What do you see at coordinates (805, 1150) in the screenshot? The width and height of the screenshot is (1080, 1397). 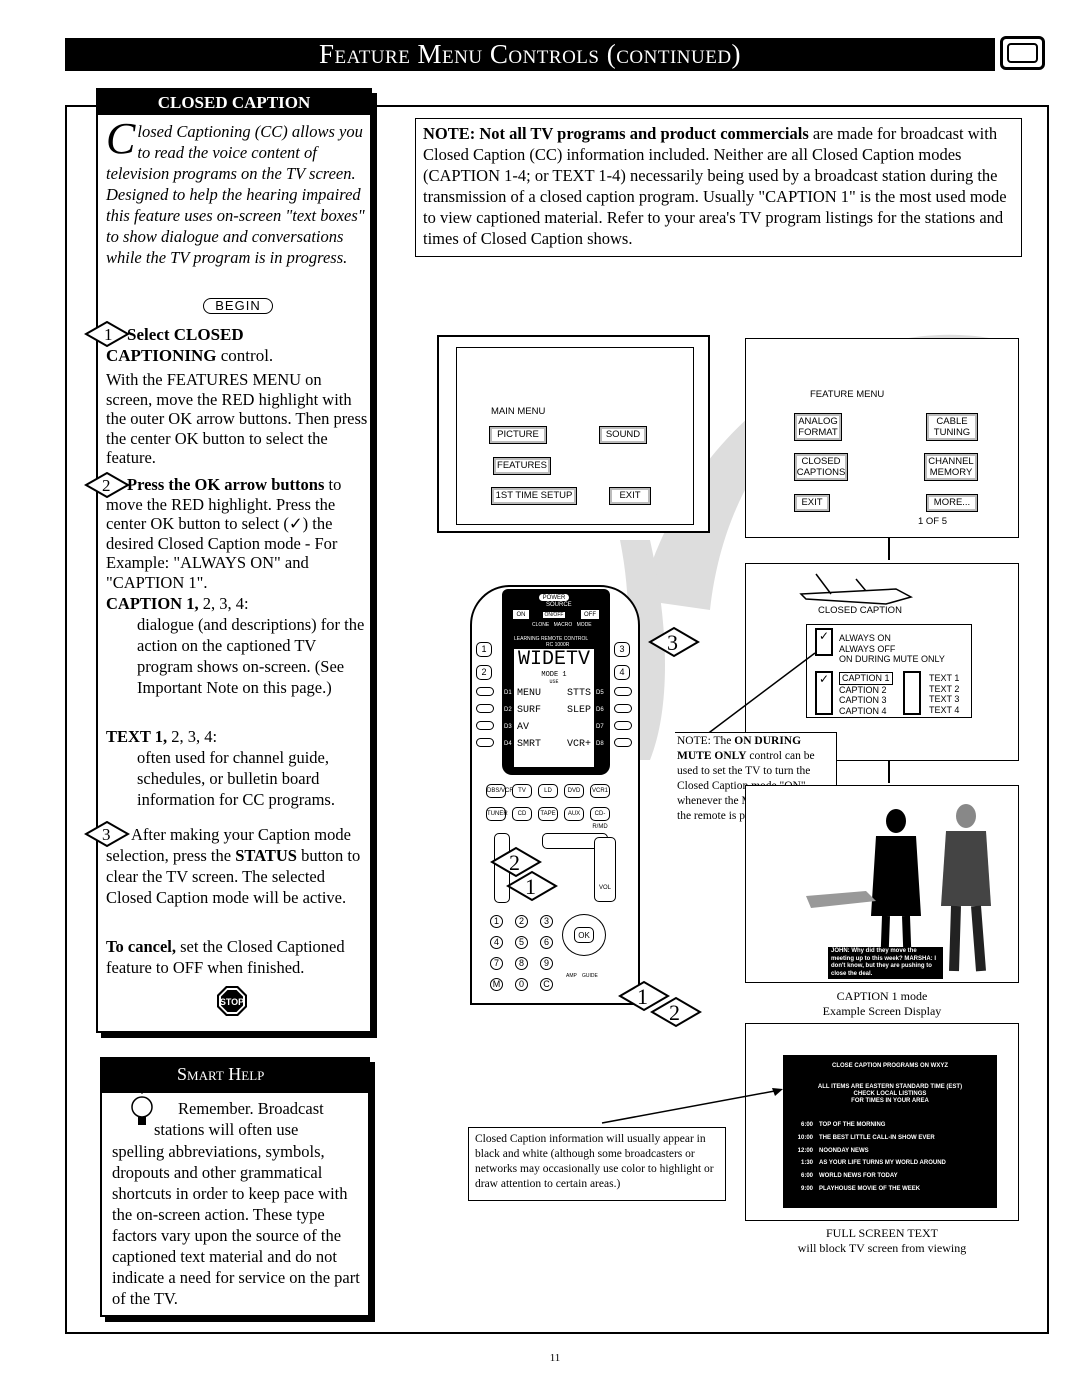 I see `listing-time: 12:00` at bounding box center [805, 1150].